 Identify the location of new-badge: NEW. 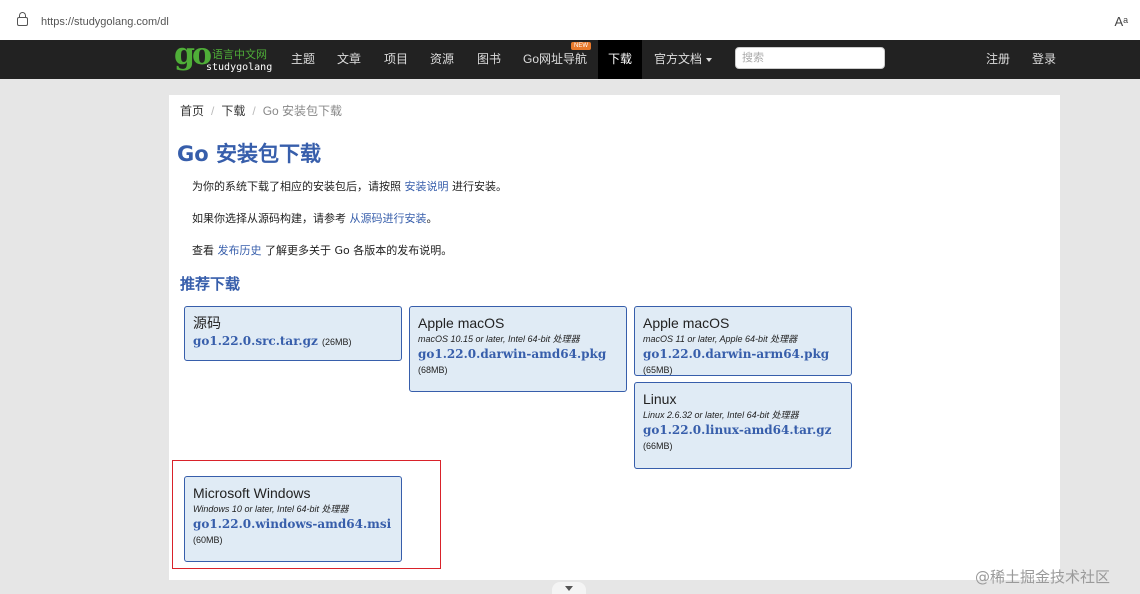
(581, 46).